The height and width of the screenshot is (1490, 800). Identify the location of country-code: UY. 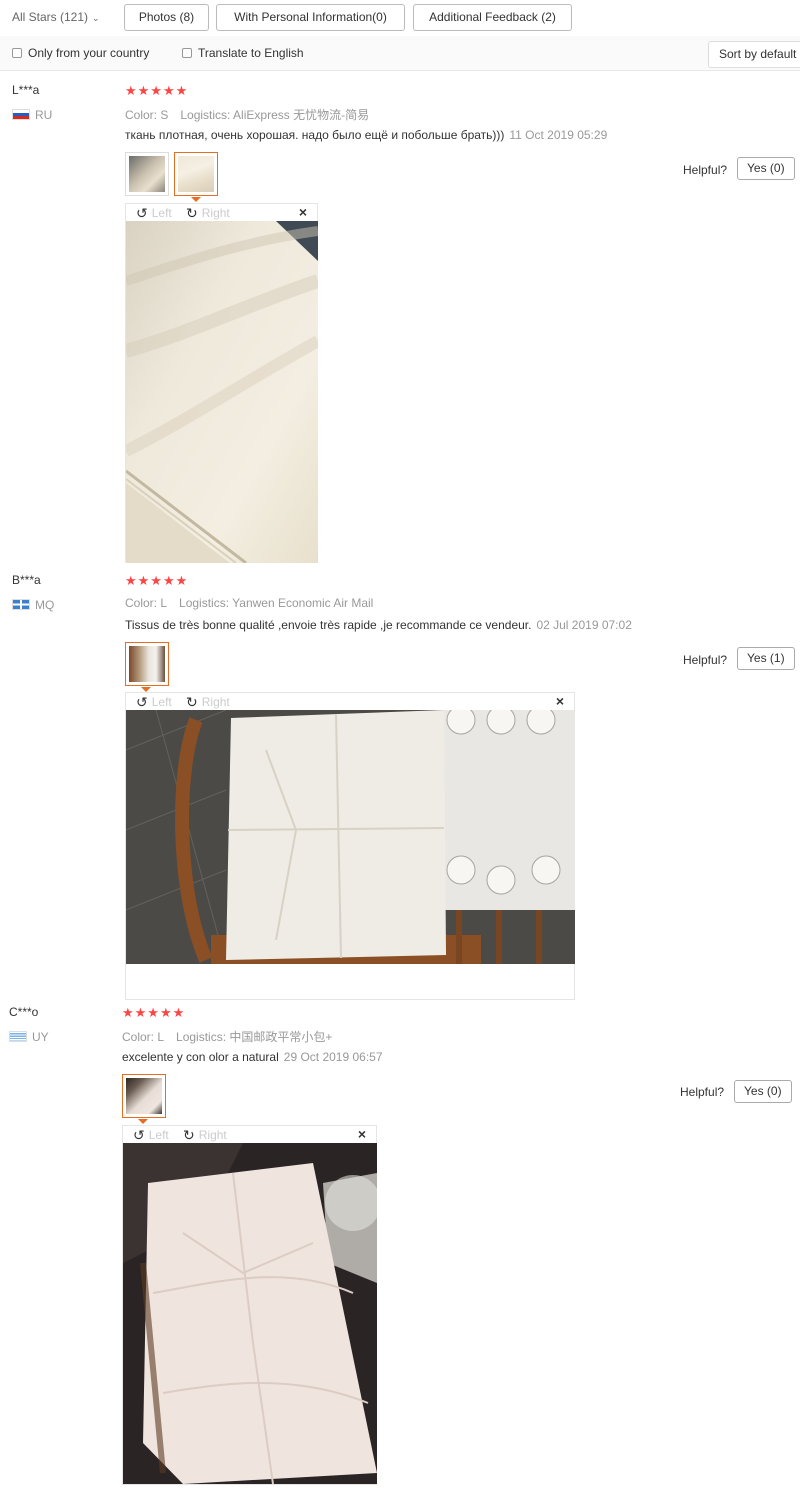
(40, 1037).